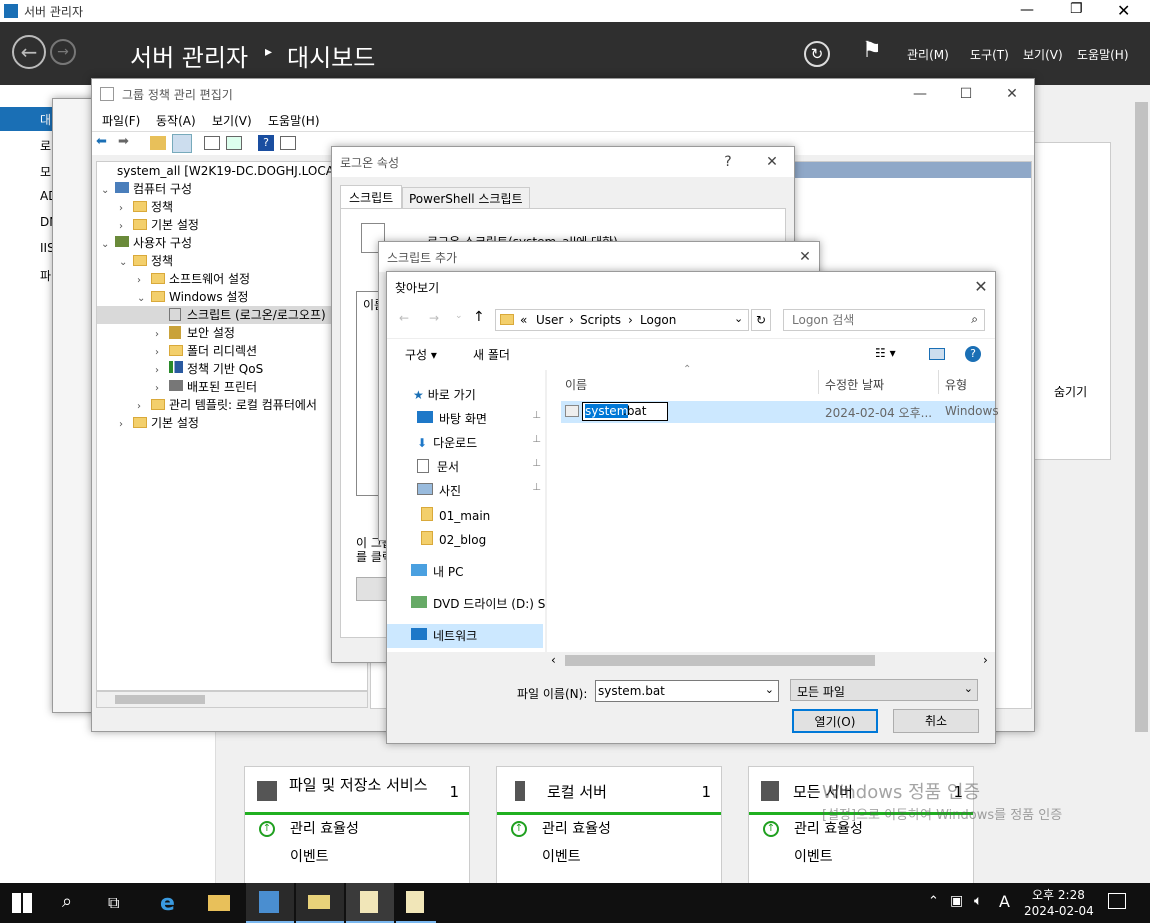  Describe the element at coordinates (480, 418) in the screenshot. I see `nav-desktop: 바탕 화면 ⊥` at that location.